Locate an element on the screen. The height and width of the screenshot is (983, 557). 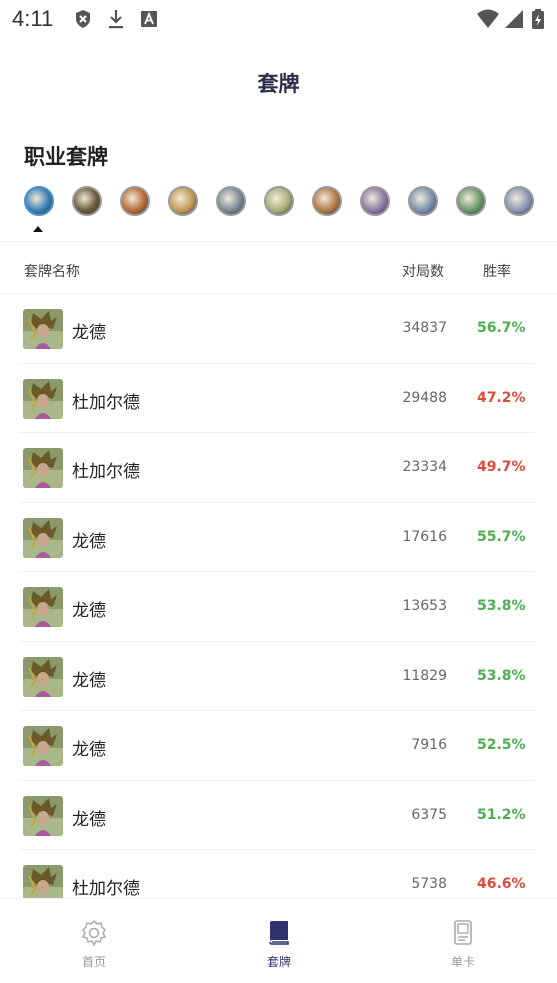
class-selector is located at coordinates (284, 203).